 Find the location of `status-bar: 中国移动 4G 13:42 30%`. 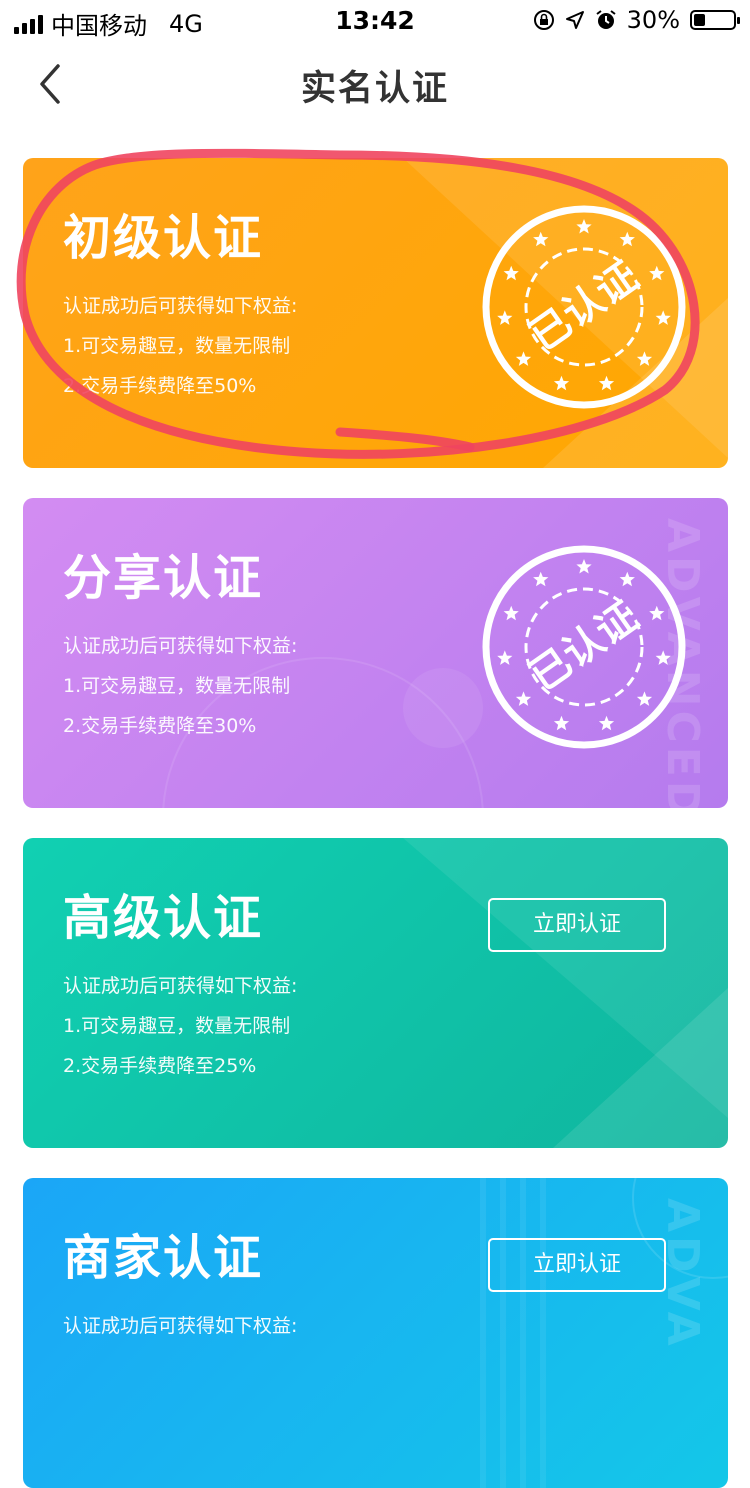

status-bar: 中国移动 4G 13:42 30% is located at coordinates (375, 20).